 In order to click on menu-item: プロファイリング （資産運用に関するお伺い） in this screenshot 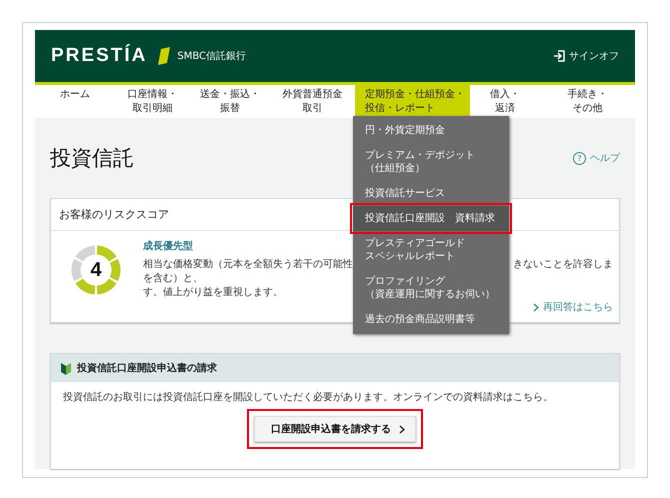, I will do `click(431, 288)`.